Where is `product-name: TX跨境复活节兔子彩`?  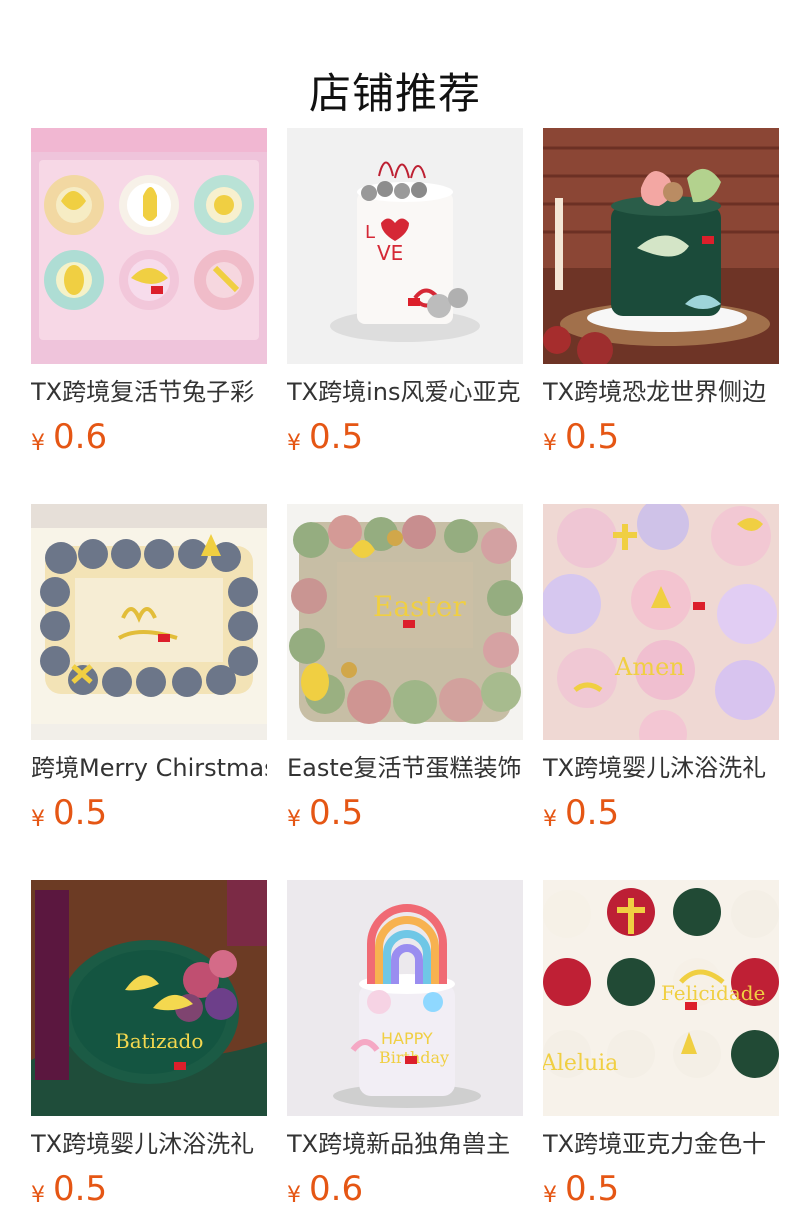 product-name: TX跨境复活节兔子彩 is located at coordinates (149, 392).